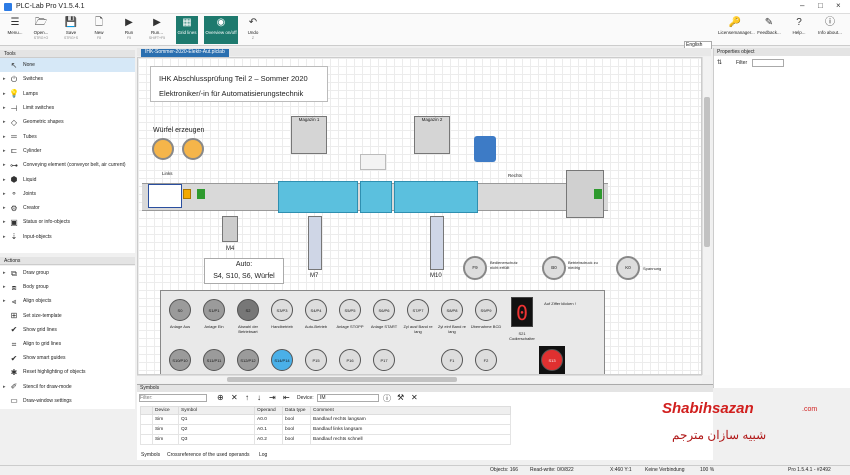 The height and width of the screenshot is (475, 850). I want to click on run-button: ▶ Run F5, so click(129, 30).